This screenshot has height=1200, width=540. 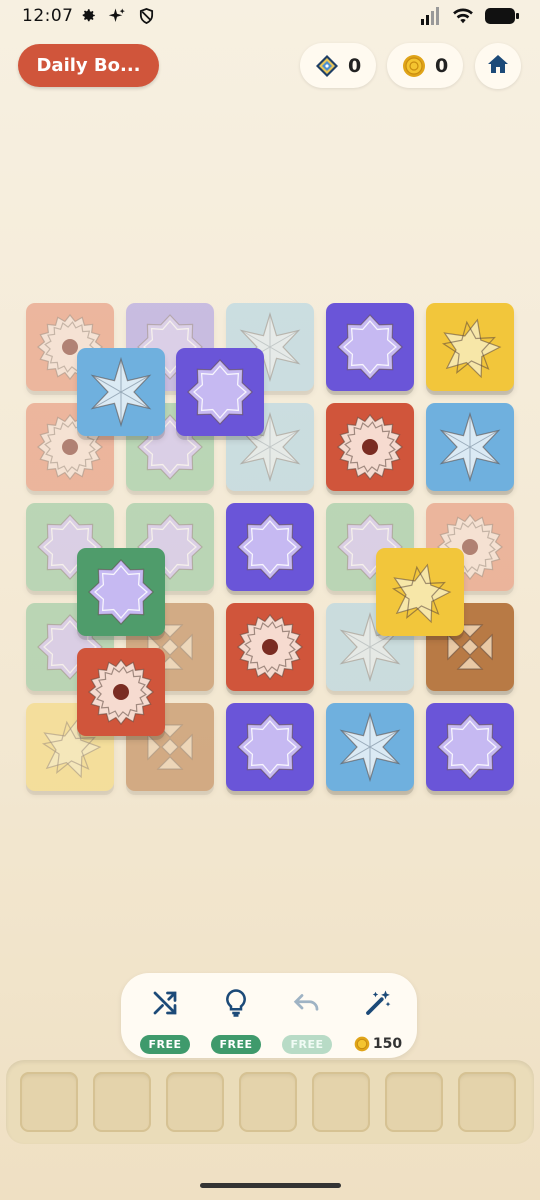 I want to click on hint-button: FREE, so click(x=236, y=1018).